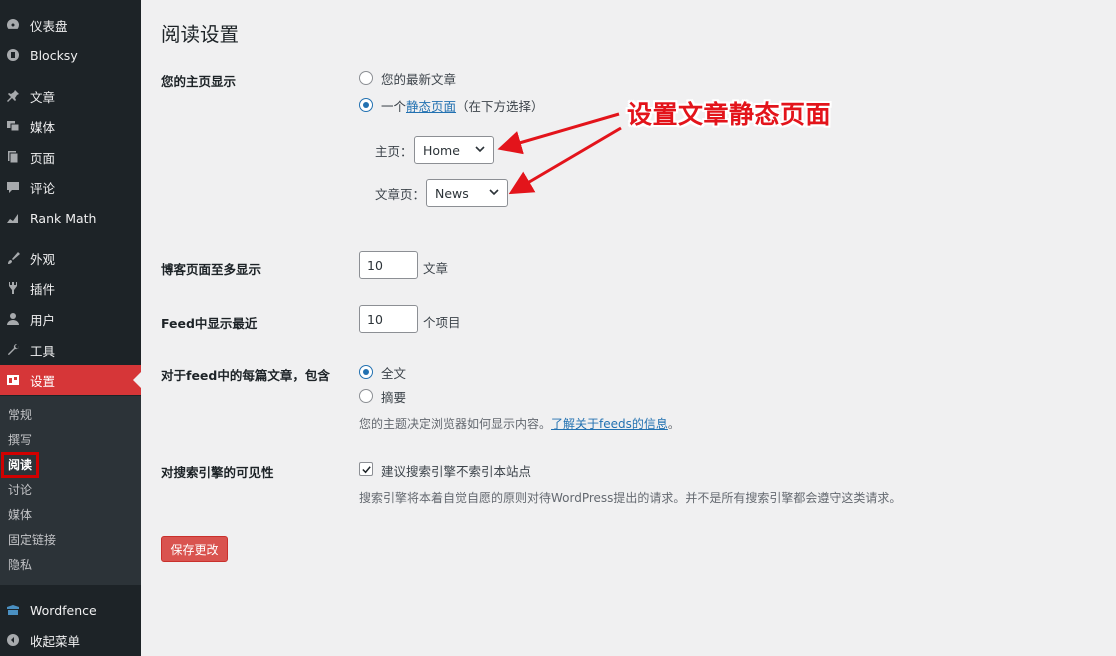  What do you see at coordinates (43, 188) in the screenshot?
I see `sidebar-item-label: 评论` at bounding box center [43, 188].